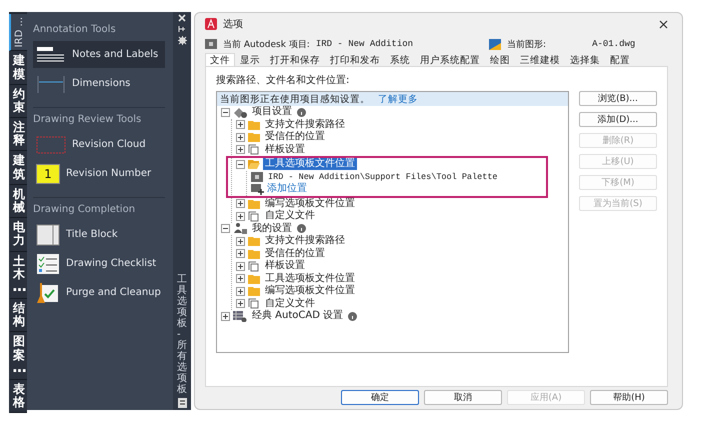  I want to click on project-name: IRD - New Addition, so click(365, 44).